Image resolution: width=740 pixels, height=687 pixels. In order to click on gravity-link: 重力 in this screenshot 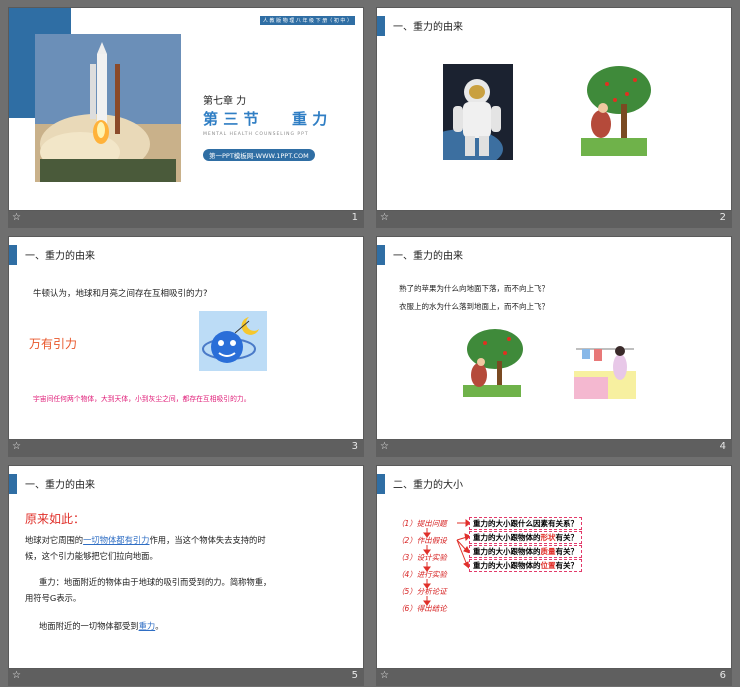, I will do `click(147, 626)`.